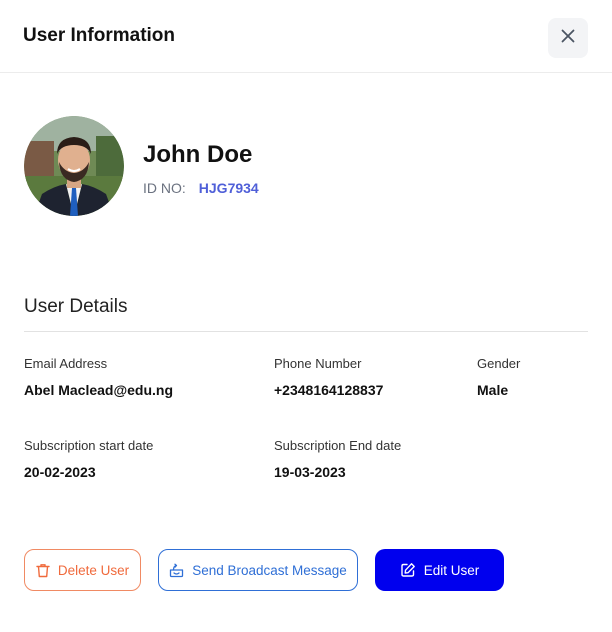 The width and height of the screenshot is (612, 632). What do you see at coordinates (451, 570) in the screenshot?
I see `edit-user-label: Edit User` at bounding box center [451, 570].